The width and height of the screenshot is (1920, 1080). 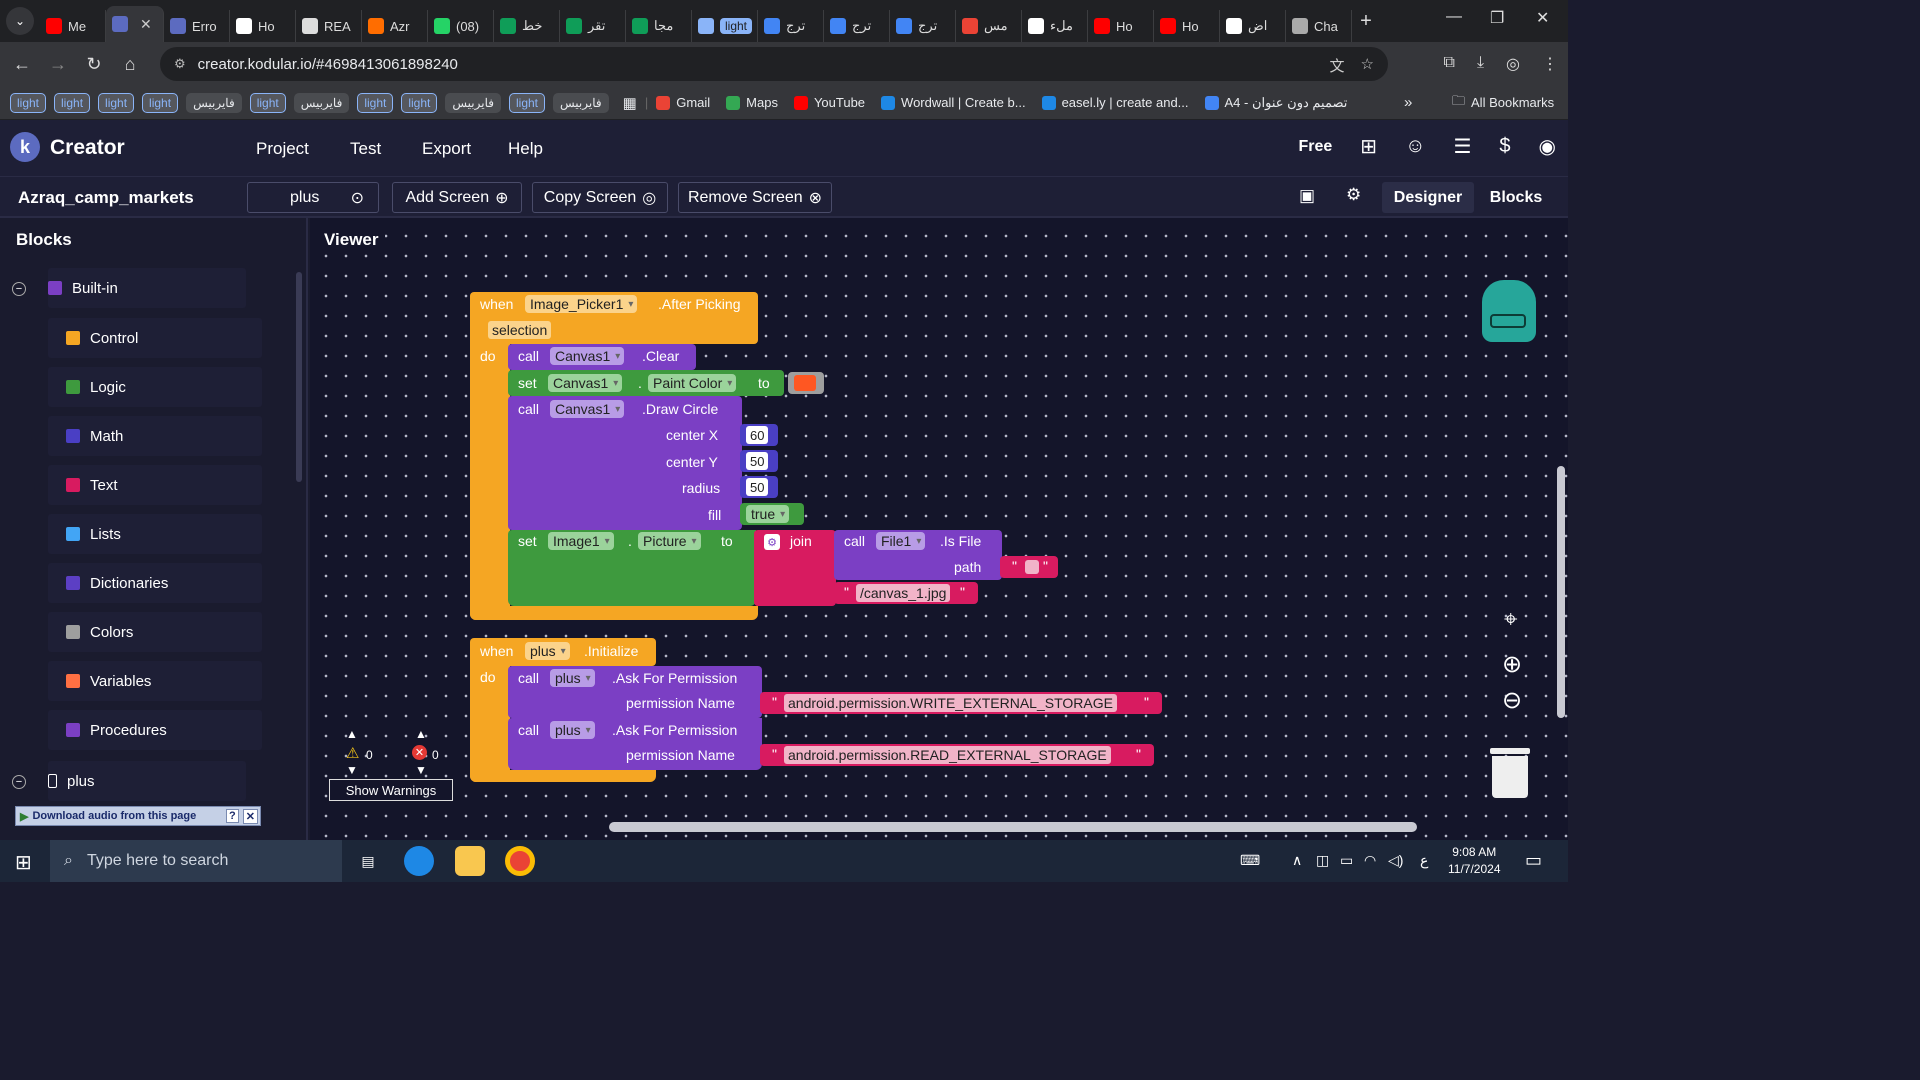 I want to click on plan-badge: Free, so click(x=1316, y=147).